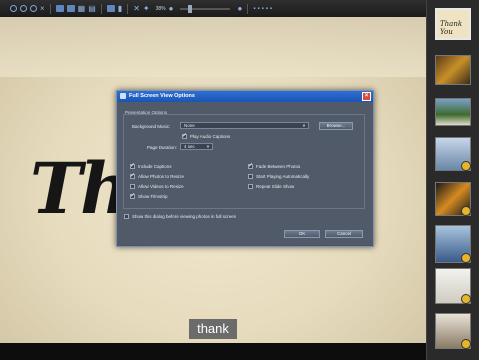 Image resolution: width=479 pixels, height=360 pixels. I want to click on zoom-level: 38%, so click(160, 8).